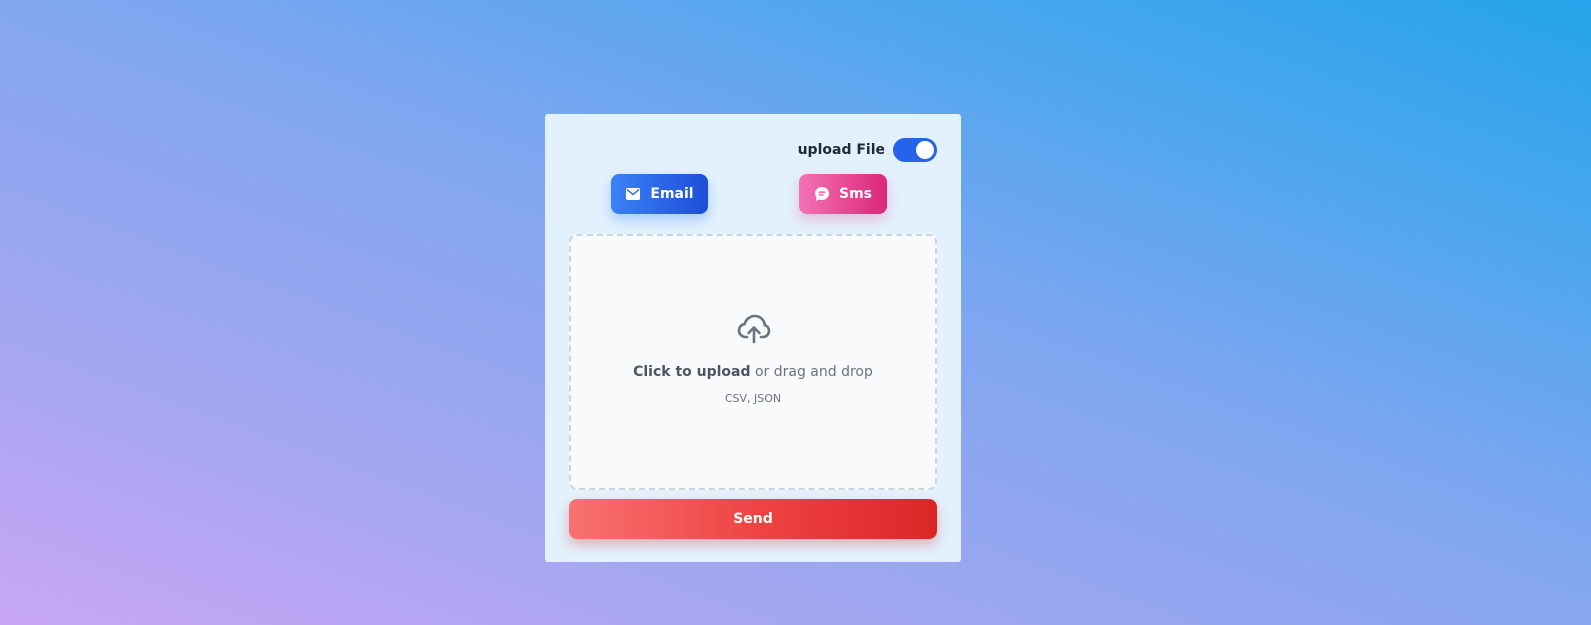 The image size is (1591, 625). What do you see at coordinates (753, 398) in the screenshot?
I see `accepted-formats: CSV, JSON` at bounding box center [753, 398].